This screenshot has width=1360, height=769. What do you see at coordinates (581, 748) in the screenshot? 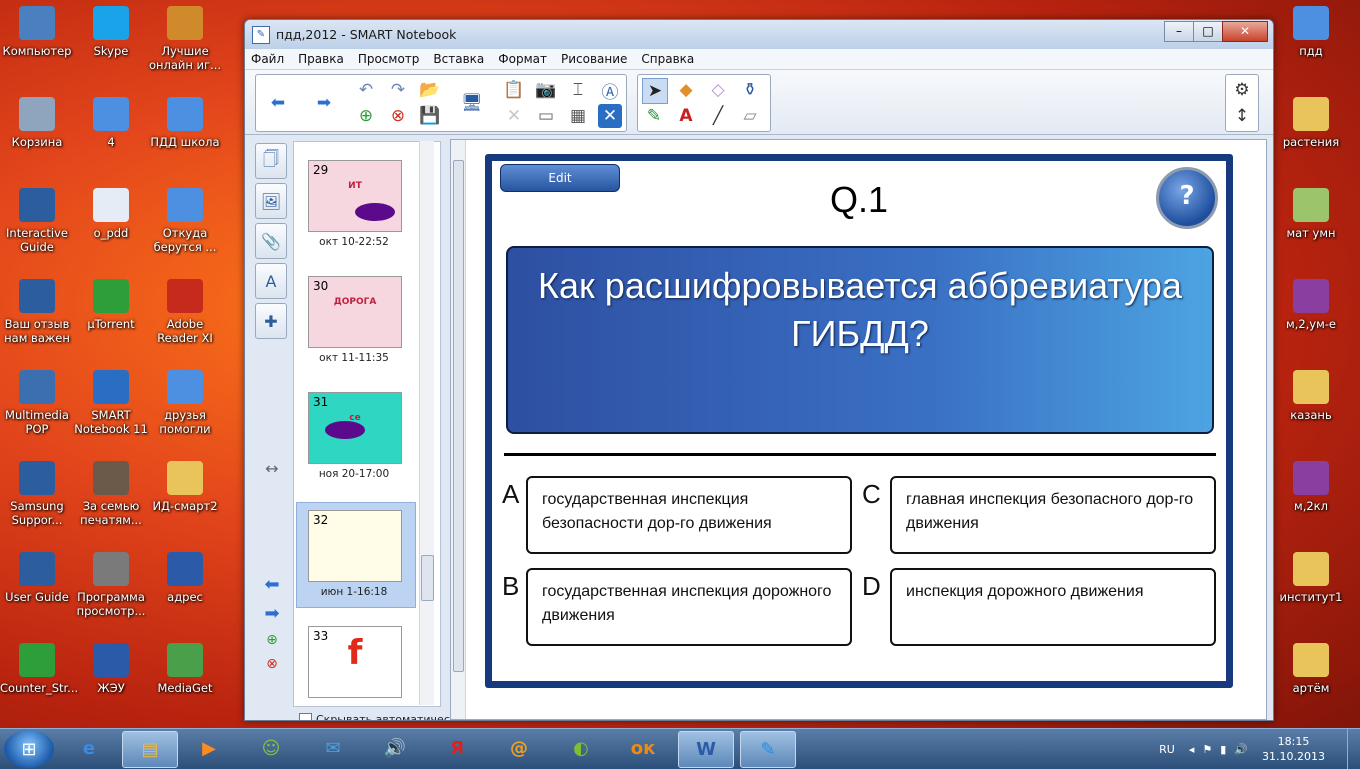
I see `taskbar-amigo-button: ◐` at bounding box center [581, 748].